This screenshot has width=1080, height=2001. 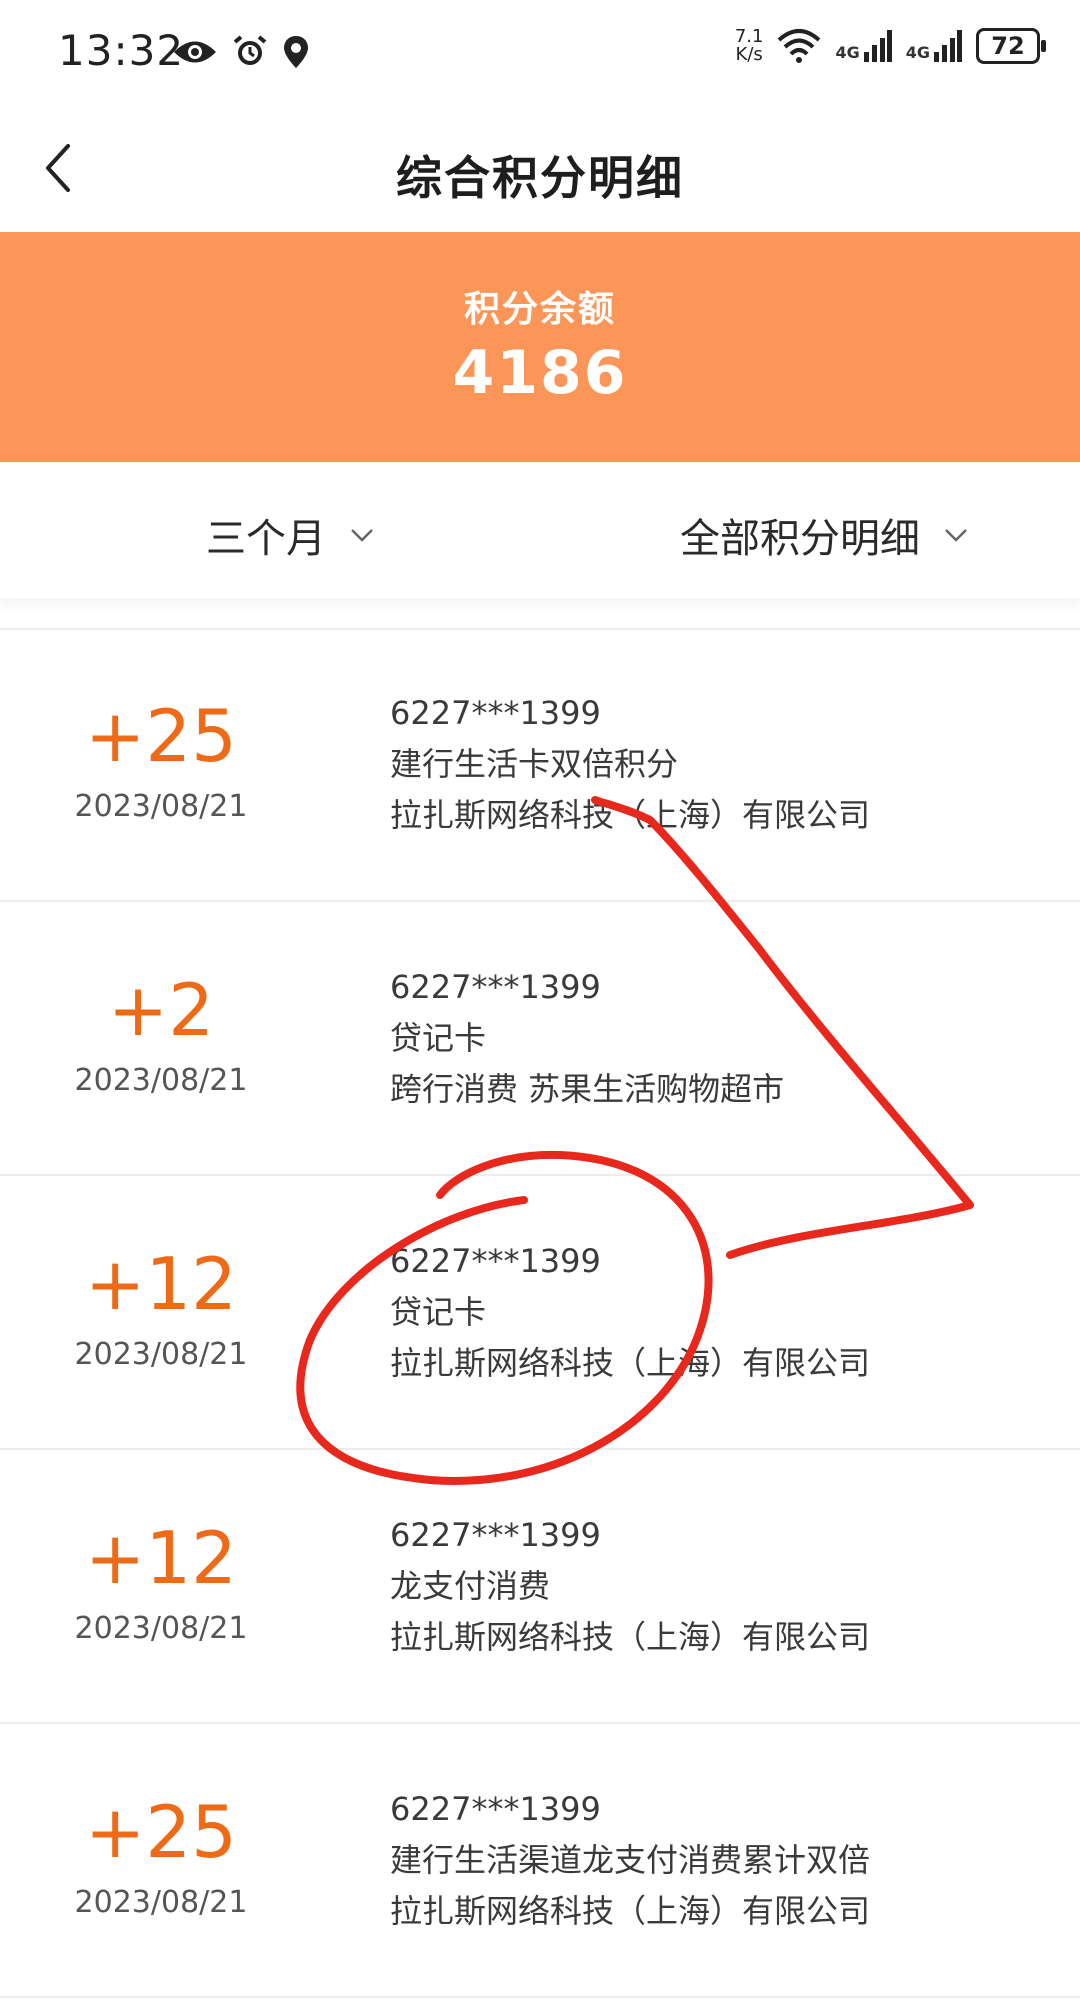 I want to click on battery-indicator: 72, so click(x=1011, y=46).